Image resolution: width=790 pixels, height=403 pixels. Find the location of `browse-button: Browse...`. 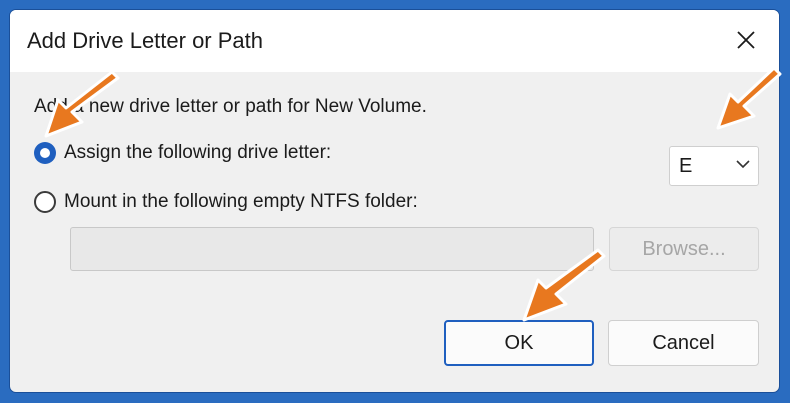

browse-button: Browse... is located at coordinates (684, 249).